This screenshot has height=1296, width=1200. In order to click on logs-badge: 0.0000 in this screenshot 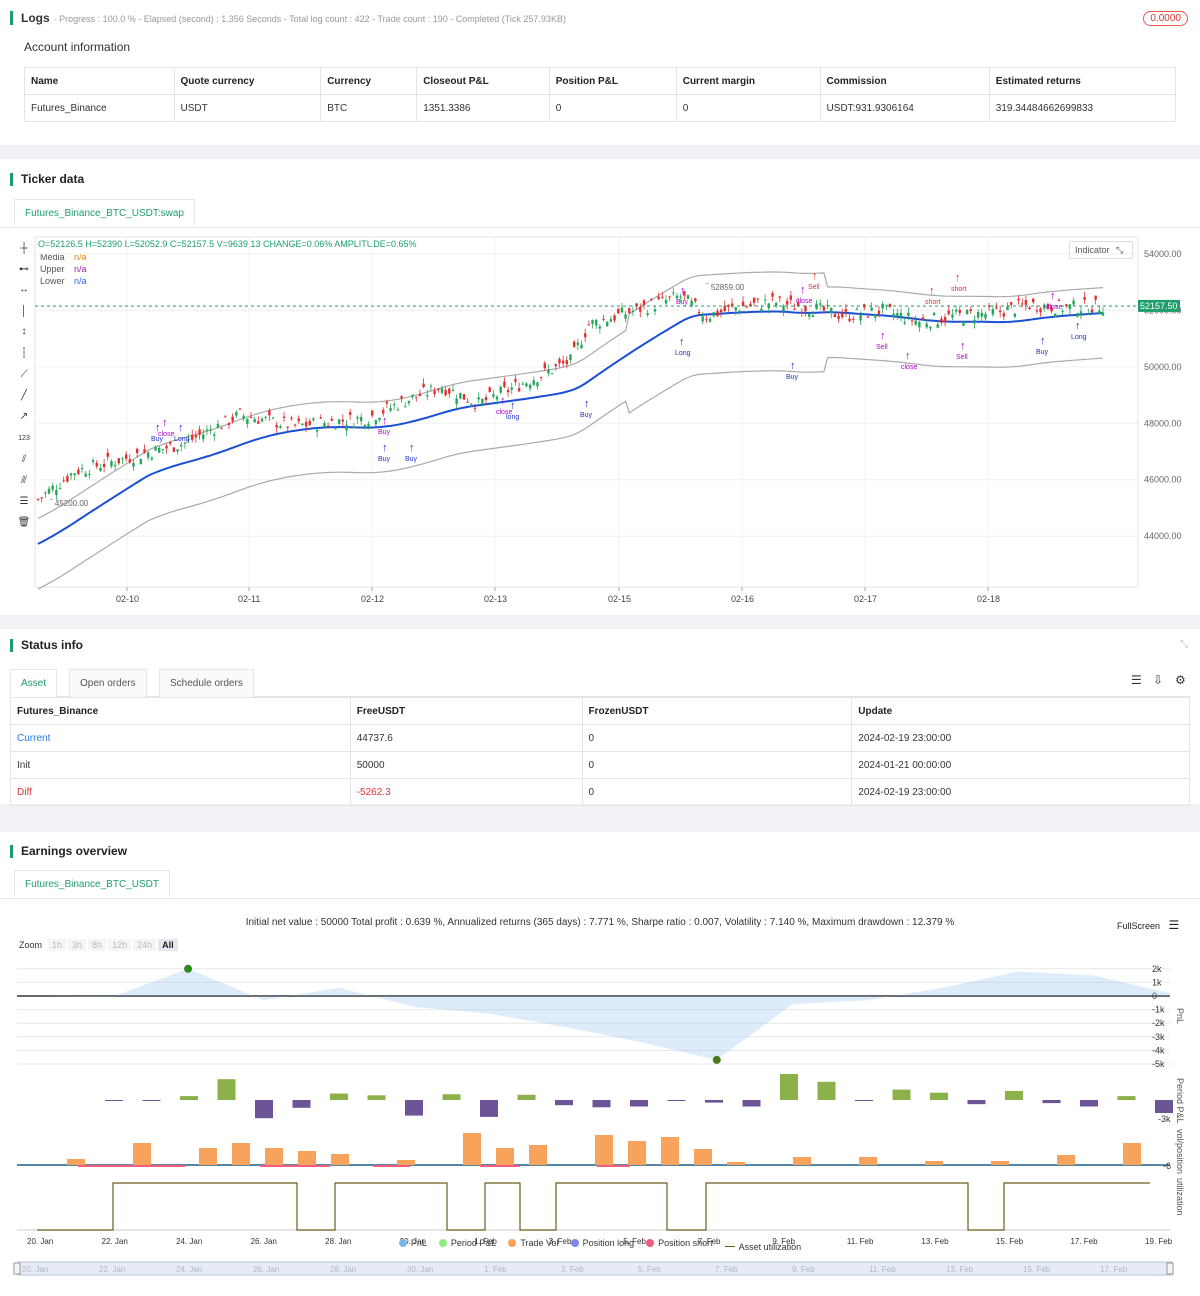, I will do `click(1165, 18)`.